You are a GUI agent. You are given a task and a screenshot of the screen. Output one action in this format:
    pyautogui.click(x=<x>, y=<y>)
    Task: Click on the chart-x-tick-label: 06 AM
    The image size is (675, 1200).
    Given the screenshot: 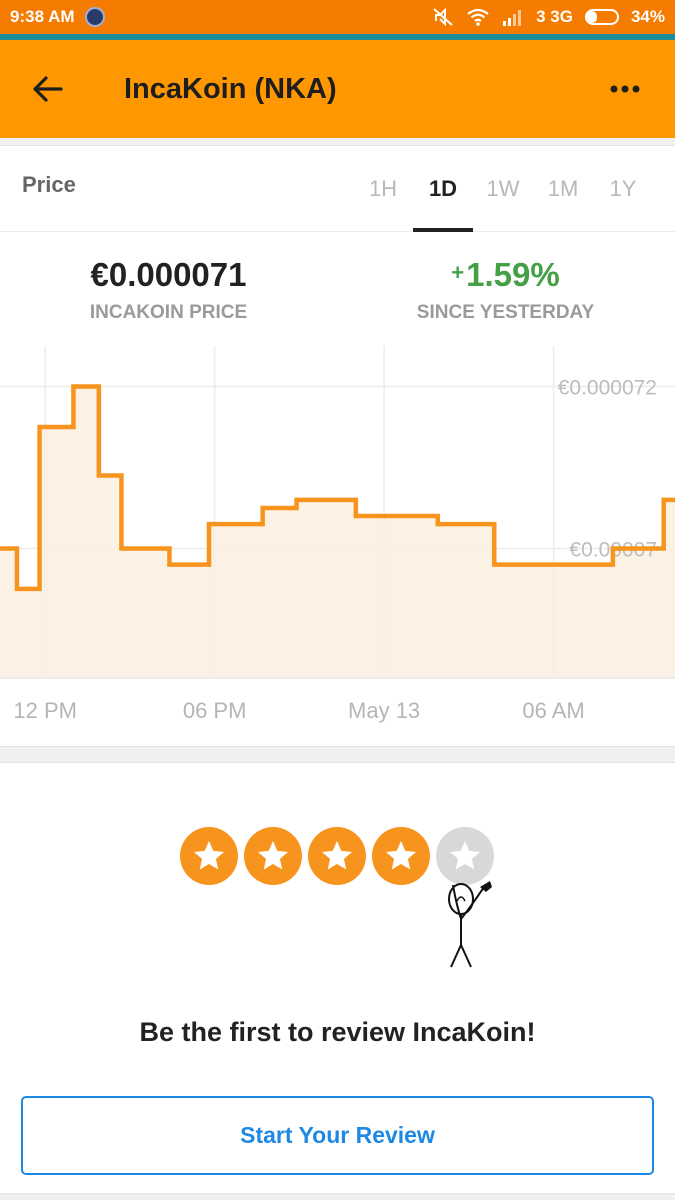 What is the action you would take?
    pyautogui.click(x=553, y=710)
    